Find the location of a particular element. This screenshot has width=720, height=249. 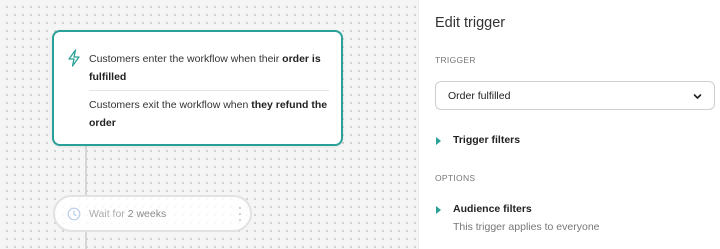

panel-title: Edit trigger is located at coordinates (470, 23).